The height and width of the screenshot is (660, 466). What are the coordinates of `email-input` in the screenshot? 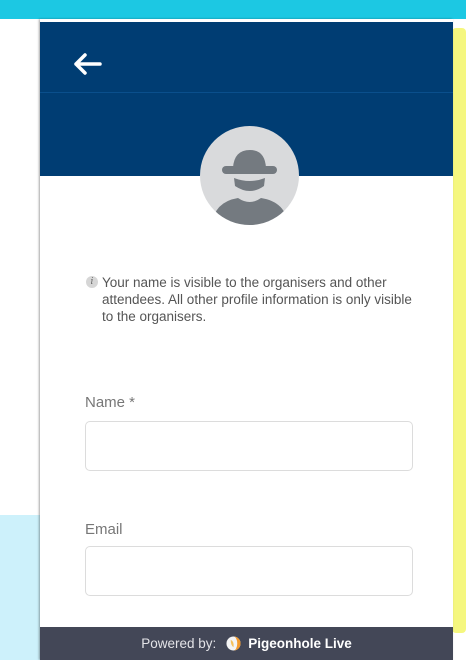 It's located at (249, 571).